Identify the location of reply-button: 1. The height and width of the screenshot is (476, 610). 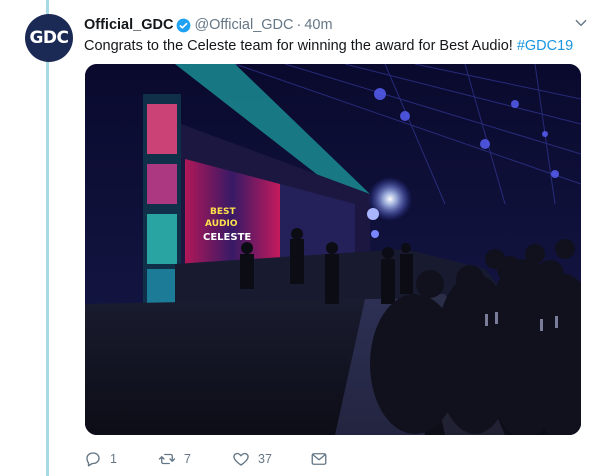
(102, 459).